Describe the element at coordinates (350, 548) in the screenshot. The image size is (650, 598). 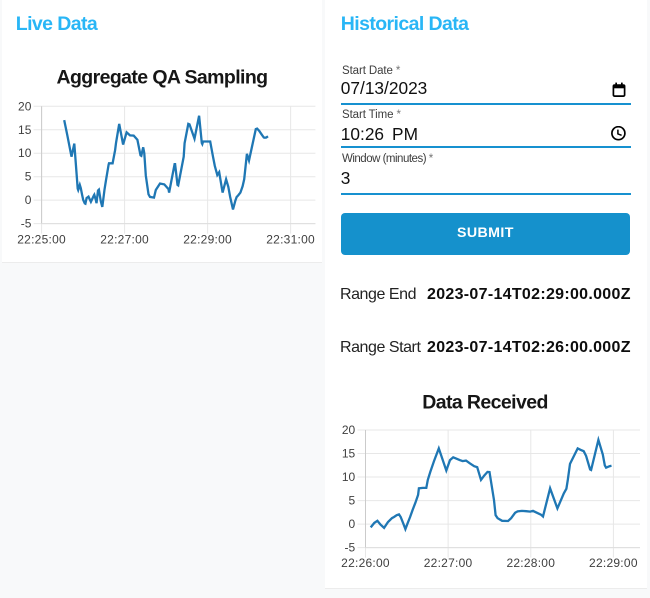
I see `svg-text: -5` at that location.